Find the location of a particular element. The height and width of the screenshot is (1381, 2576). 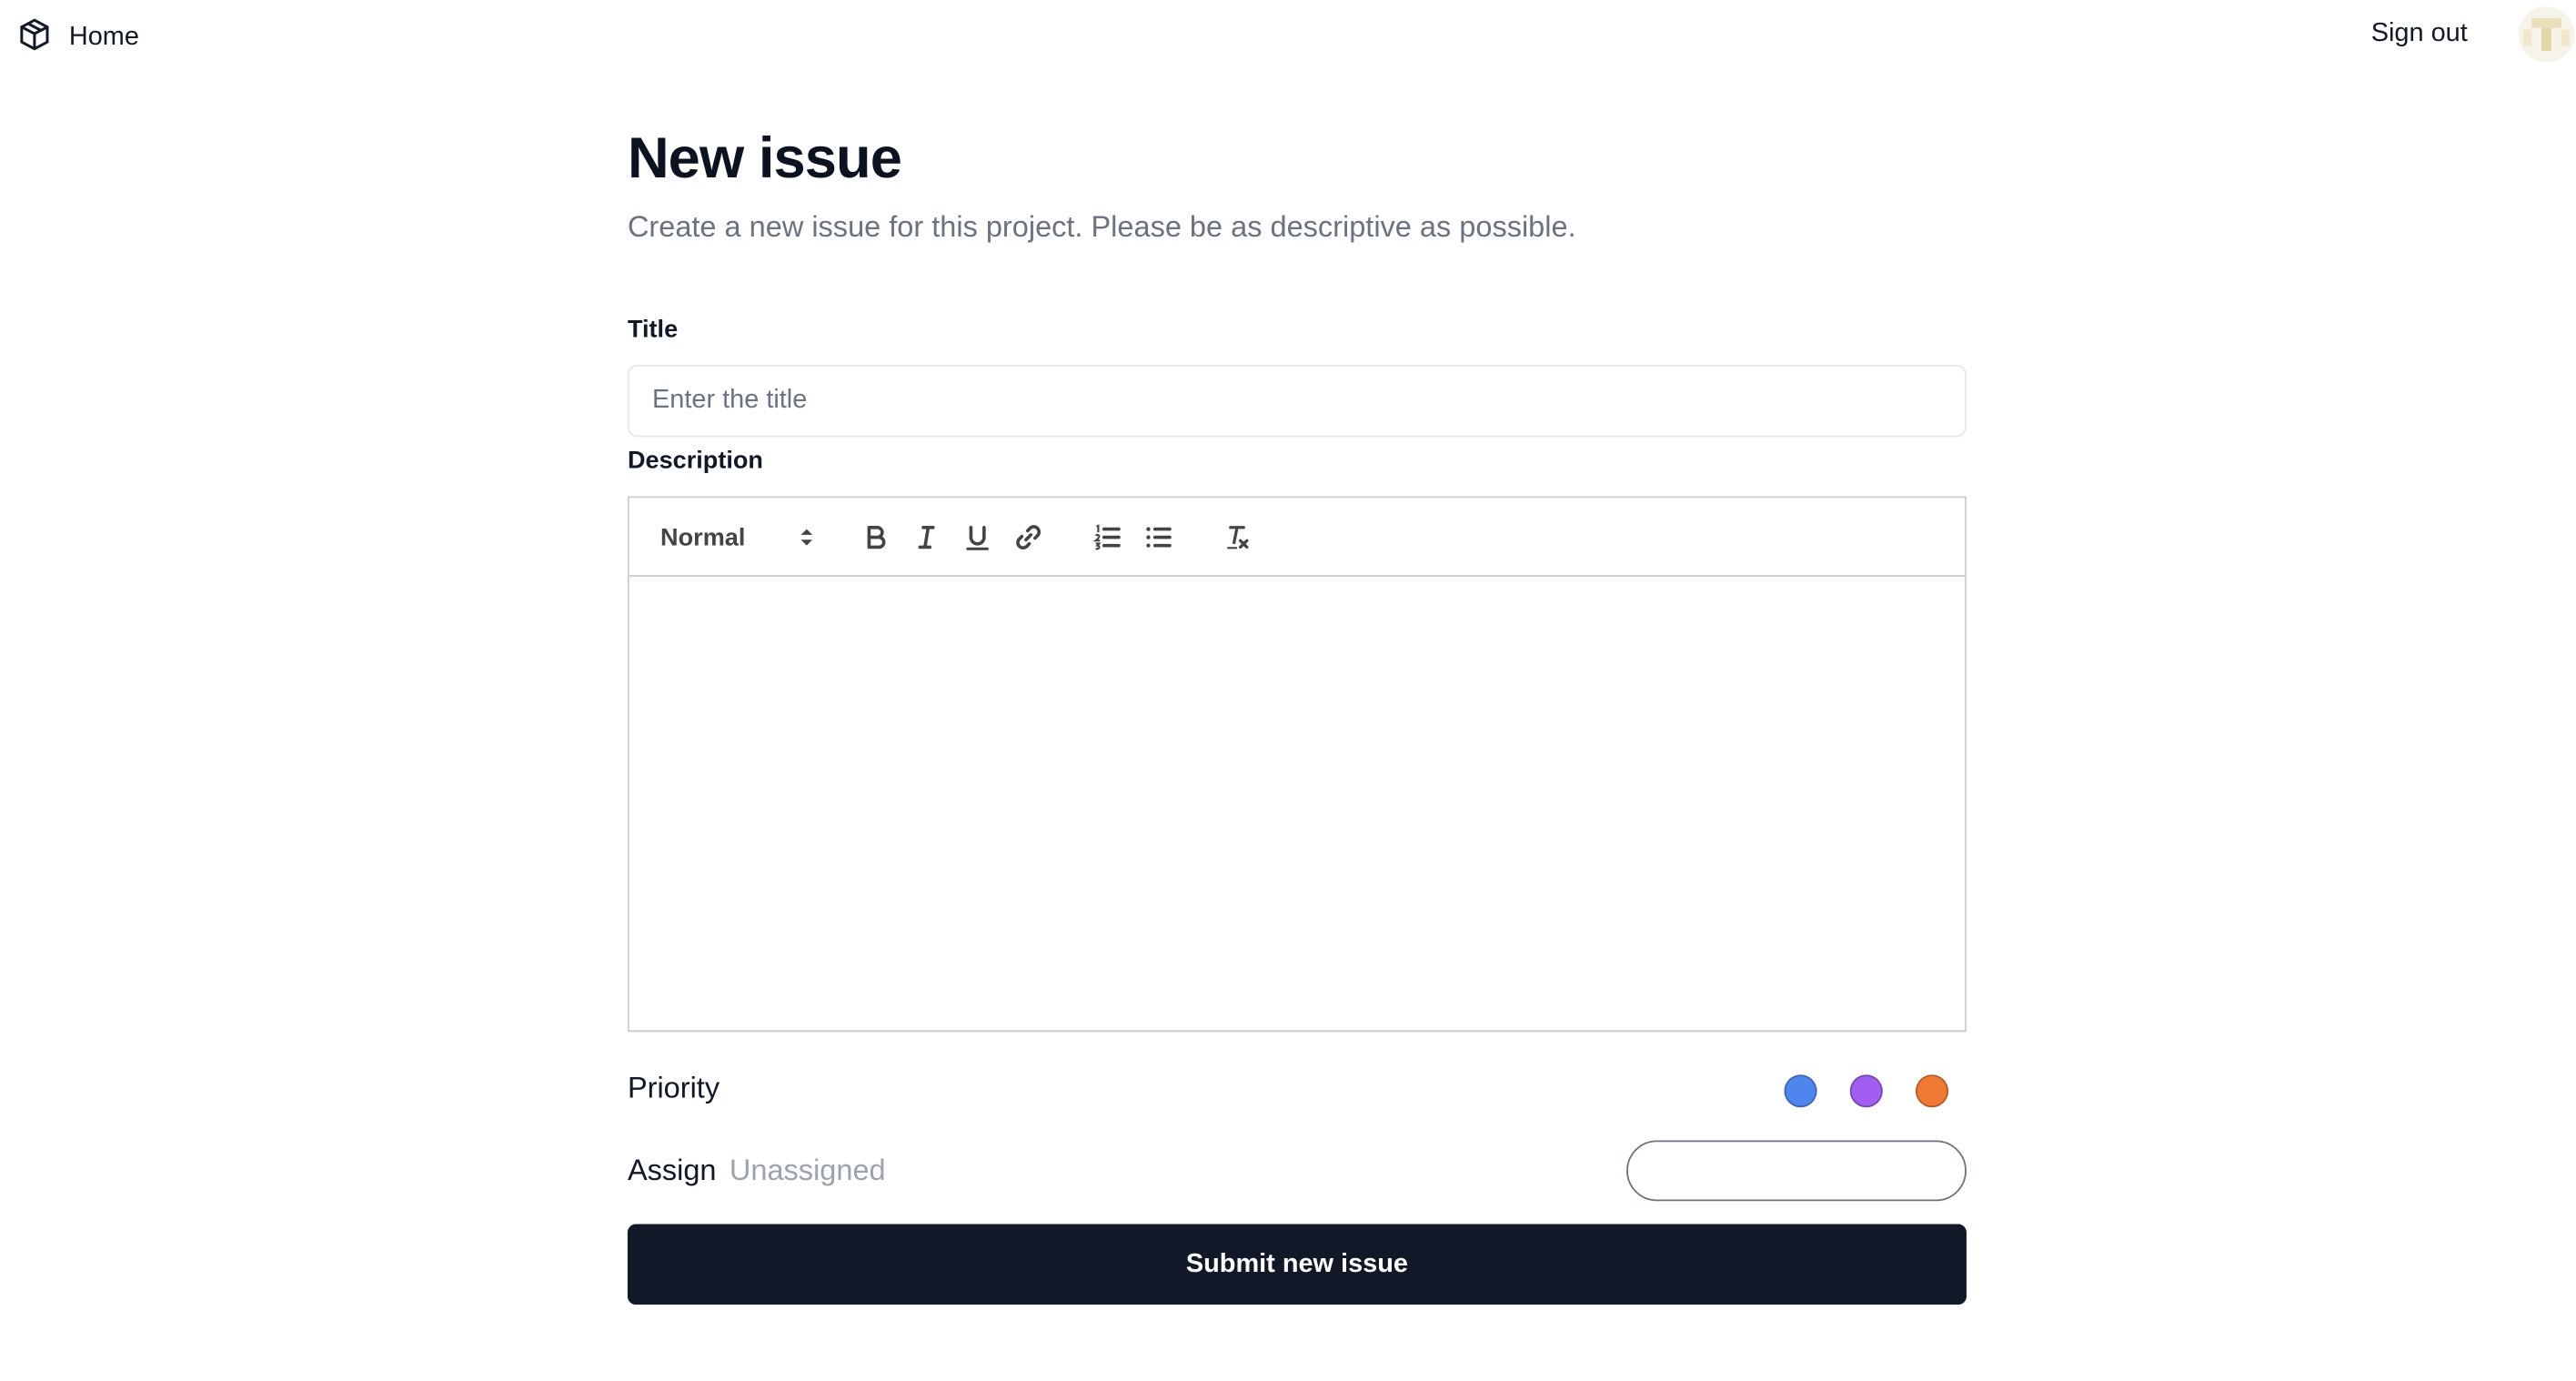

link-button is located at coordinates (1029, 537).